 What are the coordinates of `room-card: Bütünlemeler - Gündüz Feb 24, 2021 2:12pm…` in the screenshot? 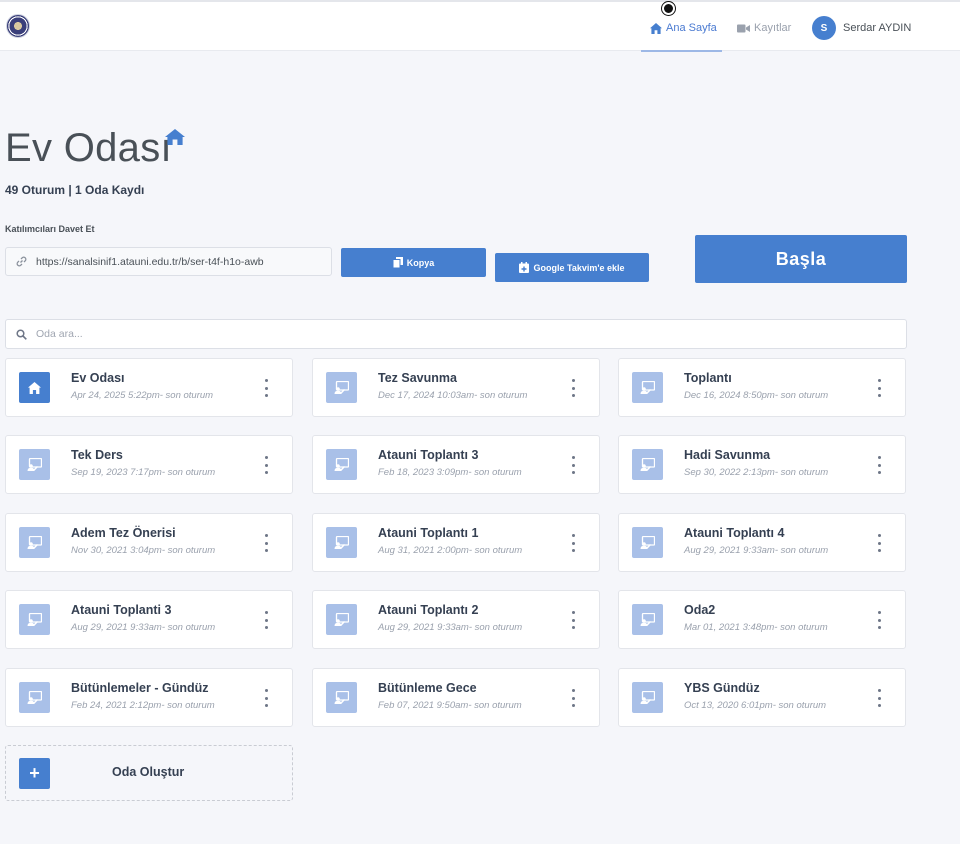 It's located at (149, 697).